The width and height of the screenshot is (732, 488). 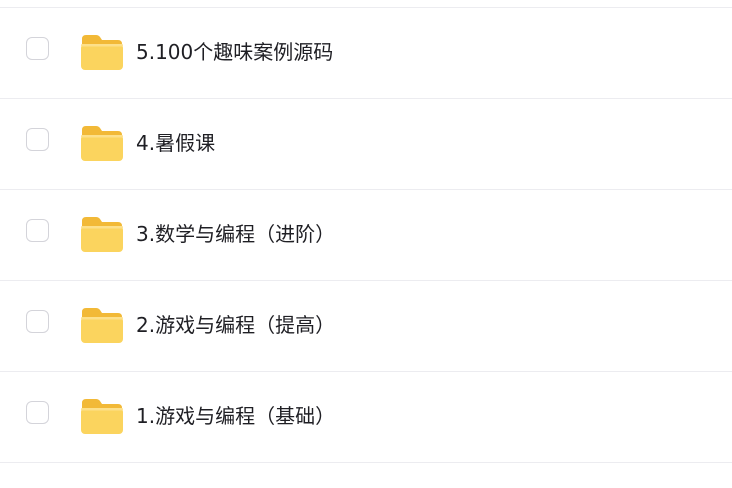 What do you see at coordinates (235, 416) in the screenshot?
I see `file-name: 1.游戏与编程（基础）` at bounding box center [235, 416].